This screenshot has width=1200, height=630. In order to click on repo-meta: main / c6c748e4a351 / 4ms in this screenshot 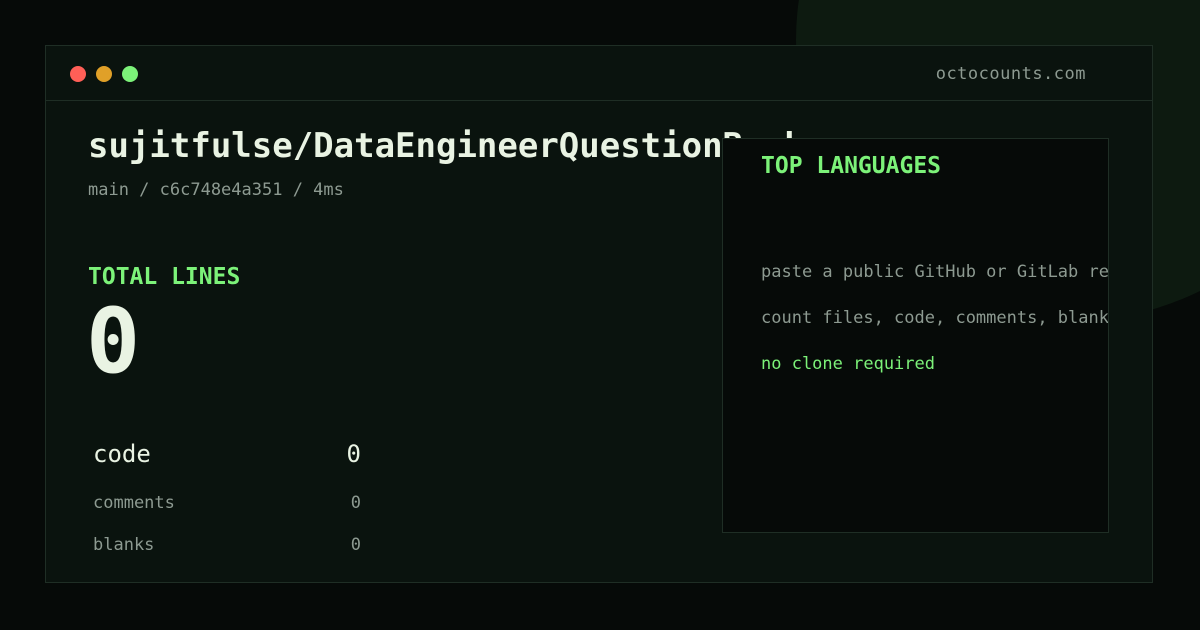, I will do `click(216, 190)`.